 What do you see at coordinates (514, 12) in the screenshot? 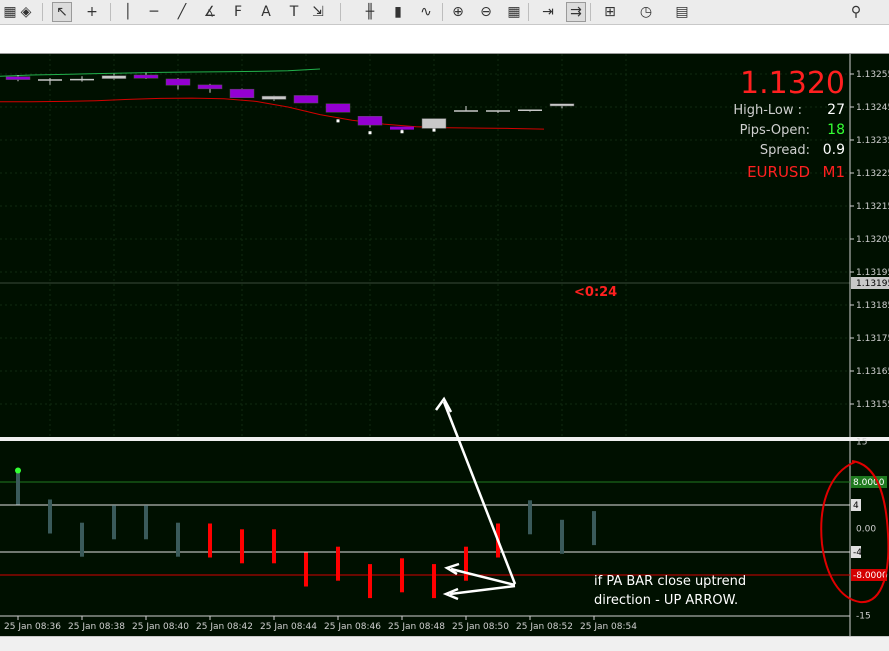
I see `tile-windows-icon: ▦` at bounding box center [514, 12].